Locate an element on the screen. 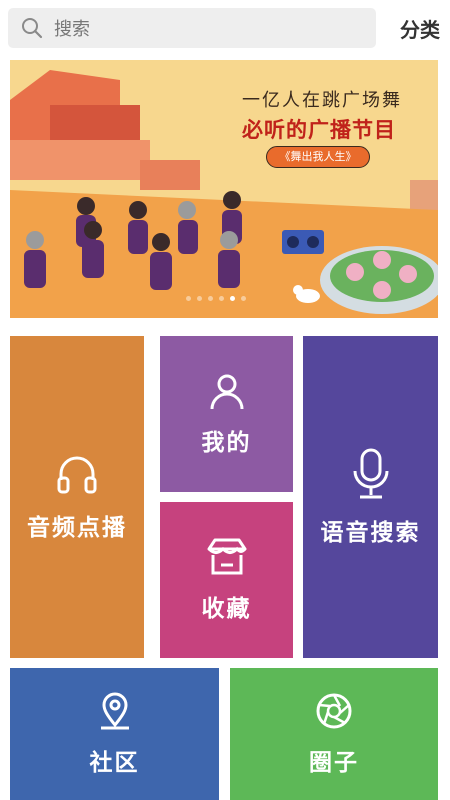  tile-audio-on-demand: 音频点播 is located at coordinates (77, 497).